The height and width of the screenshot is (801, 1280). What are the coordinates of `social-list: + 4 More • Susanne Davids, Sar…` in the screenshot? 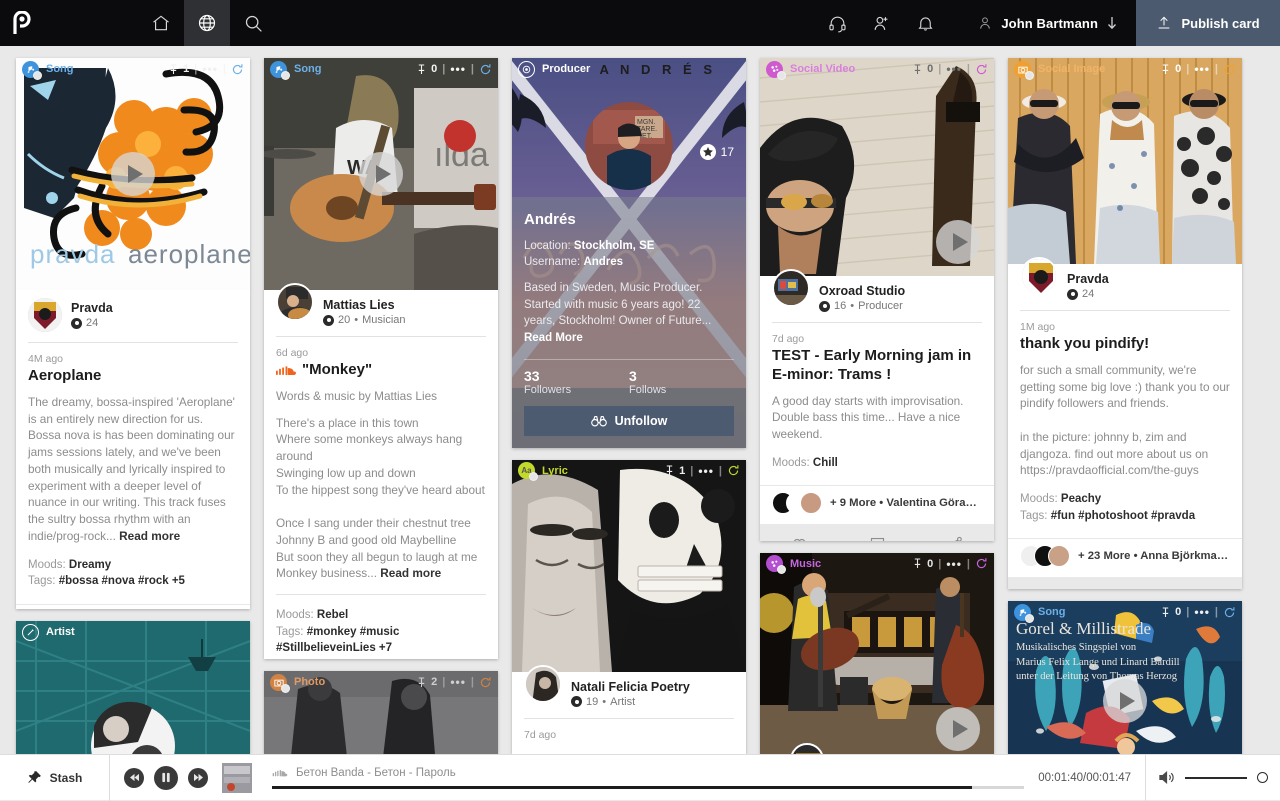 It's located at (133, 606).